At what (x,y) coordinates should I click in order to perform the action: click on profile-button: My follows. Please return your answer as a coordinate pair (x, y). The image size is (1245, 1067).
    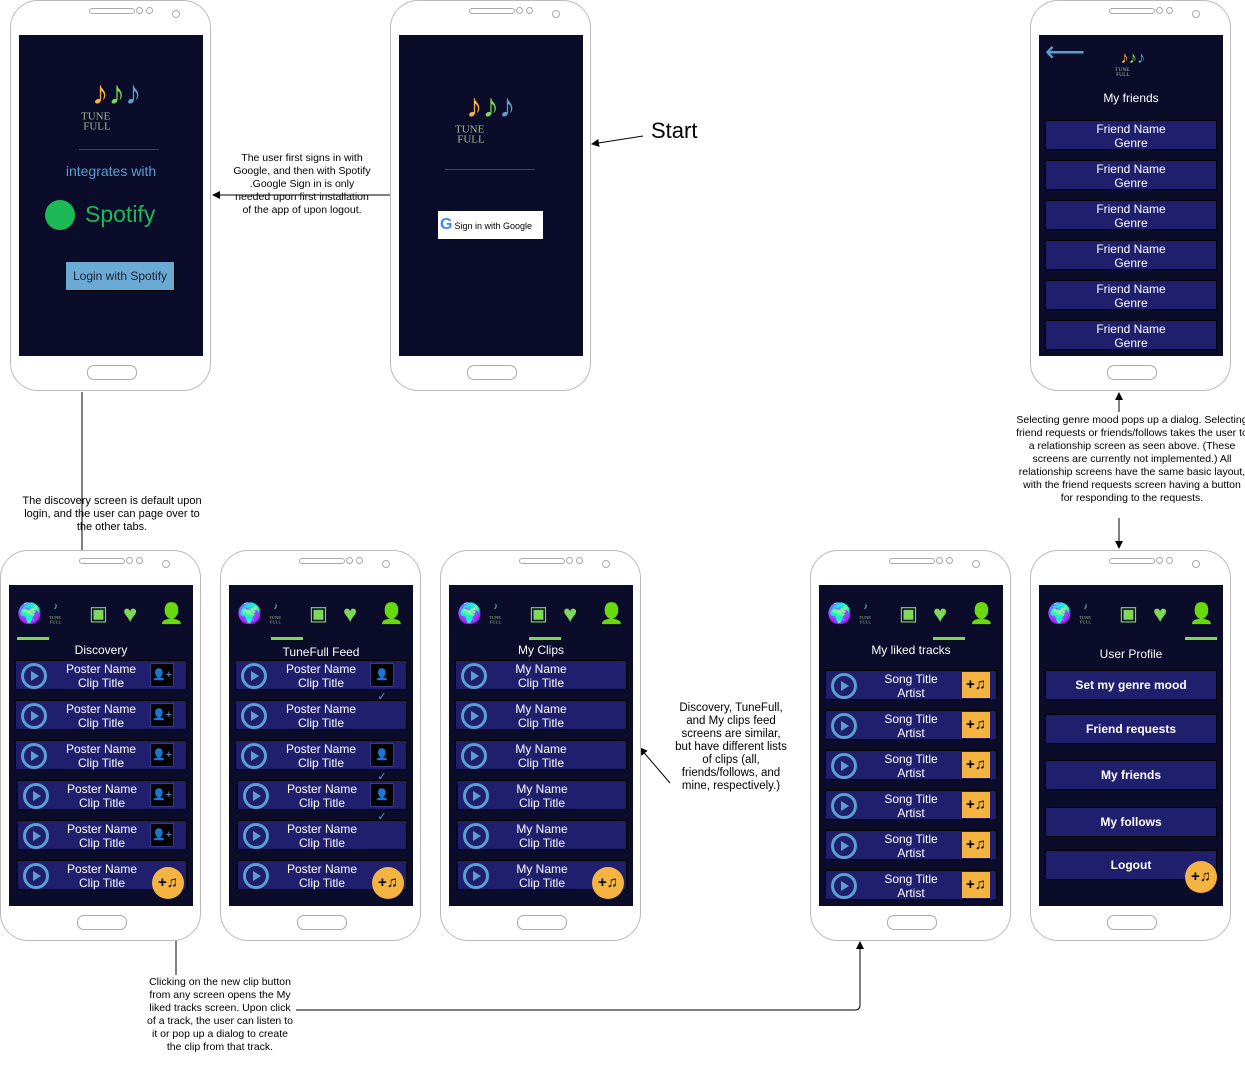
    Looking at the image, I should click on (1131, 822).